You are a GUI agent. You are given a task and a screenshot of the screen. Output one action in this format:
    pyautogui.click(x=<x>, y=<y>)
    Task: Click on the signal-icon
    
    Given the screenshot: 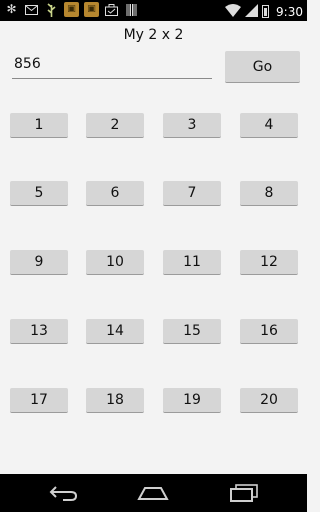 What is the action you would take?
    pyautogui.click(x=252, y=11)
    